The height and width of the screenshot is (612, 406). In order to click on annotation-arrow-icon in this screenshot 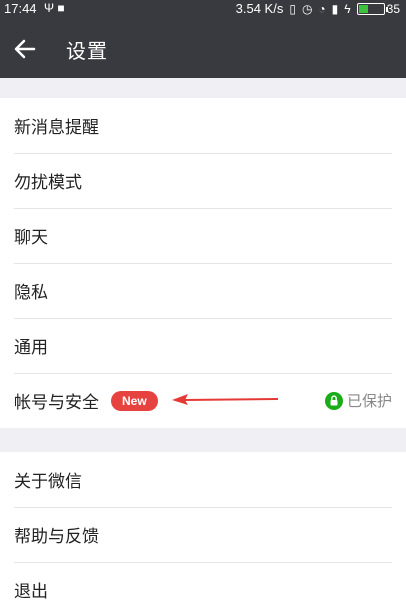, I will do `click(225, 399)`.